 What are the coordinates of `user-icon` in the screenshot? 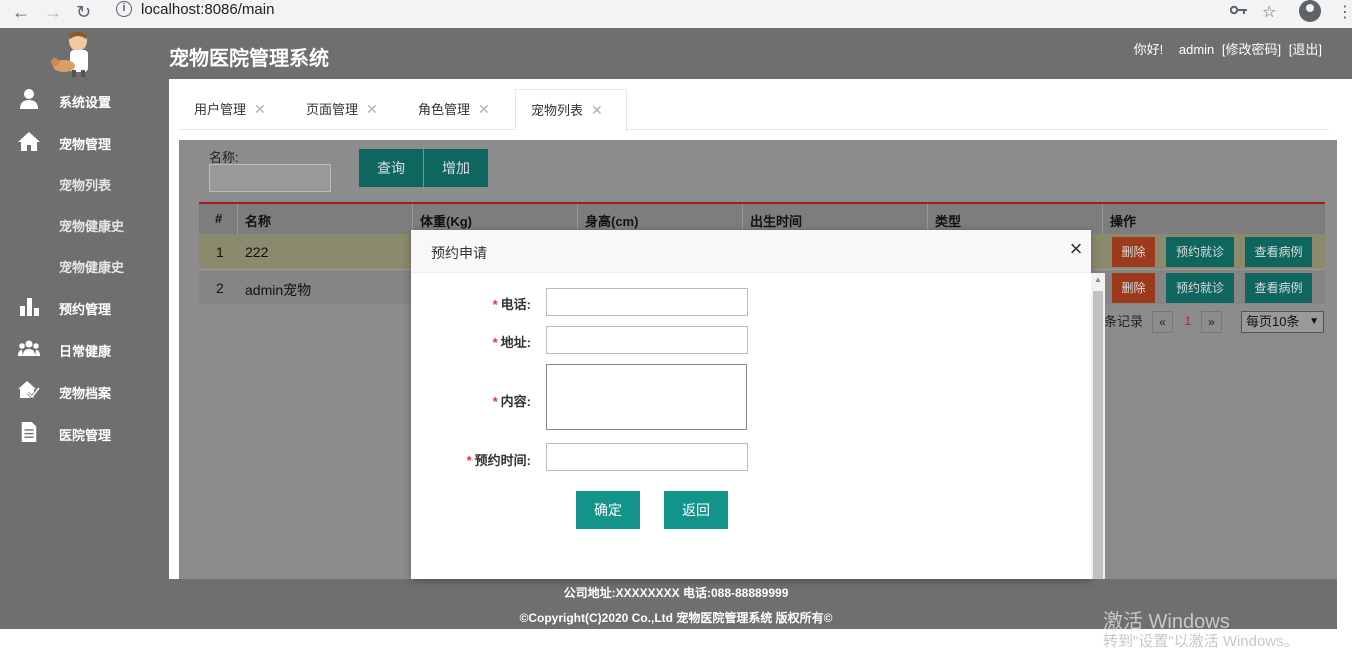 It's located at (29, 99).